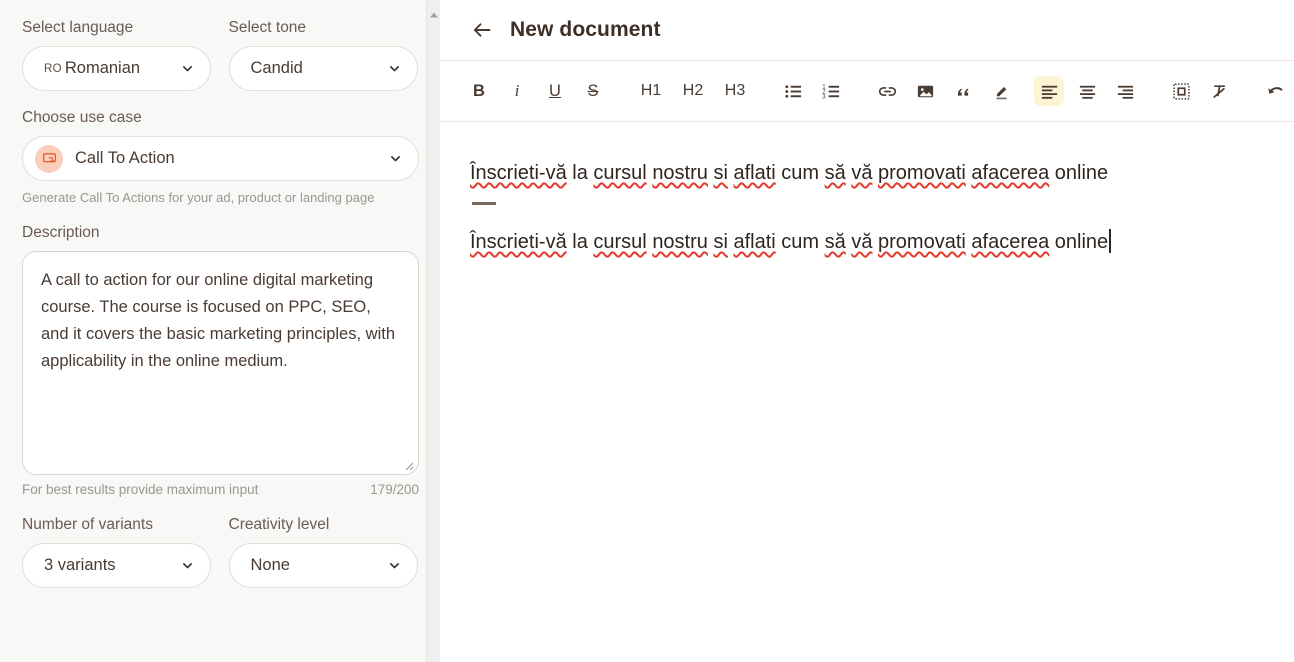 This screenshot has width=1294, height=662. I want to click on variants-label: Number of variants, so click(87, 524).